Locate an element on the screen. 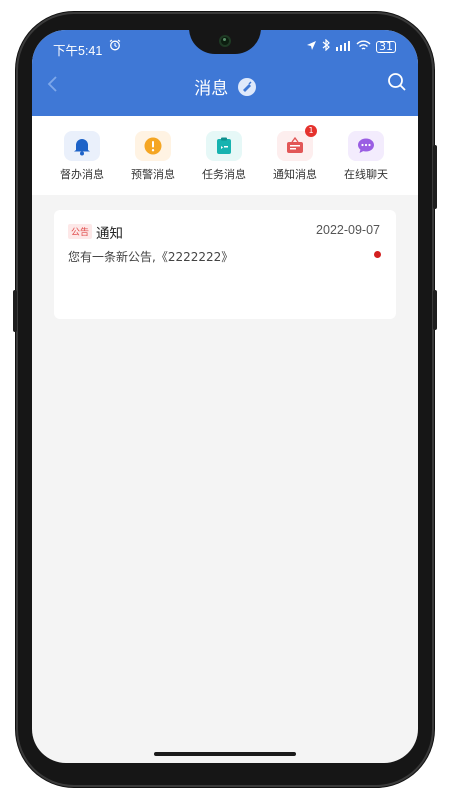 This screenshot has height=800, width=450. notice-board-icon is located at coordinates (295, 144).